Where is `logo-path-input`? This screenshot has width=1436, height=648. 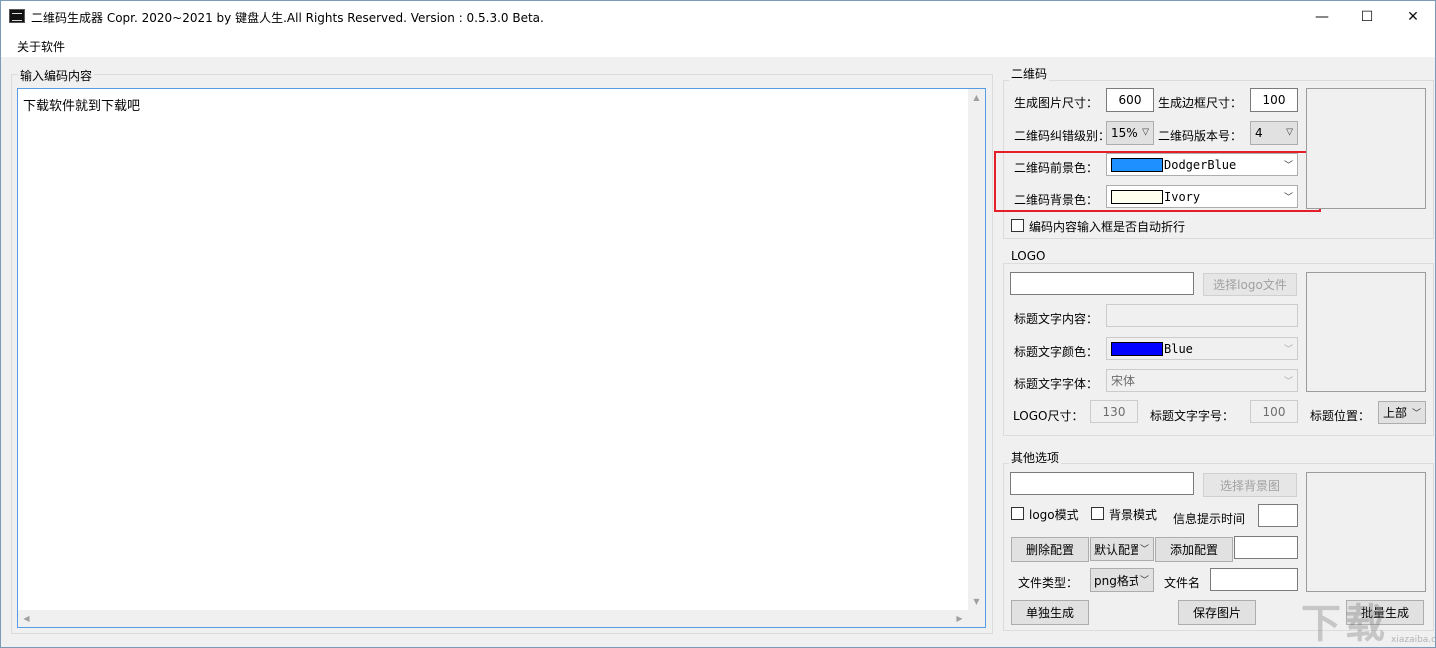 logo-path-input is located at coordinates (1102, 283).